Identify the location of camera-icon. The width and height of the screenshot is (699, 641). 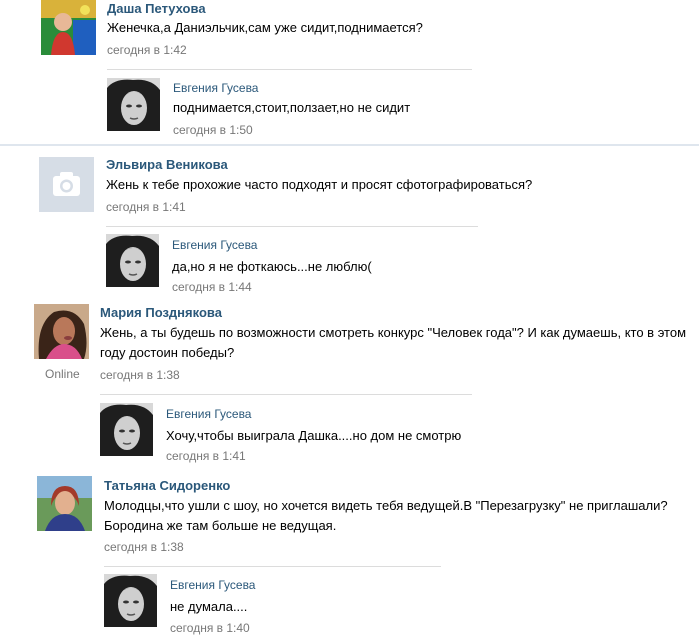
(66, 184).